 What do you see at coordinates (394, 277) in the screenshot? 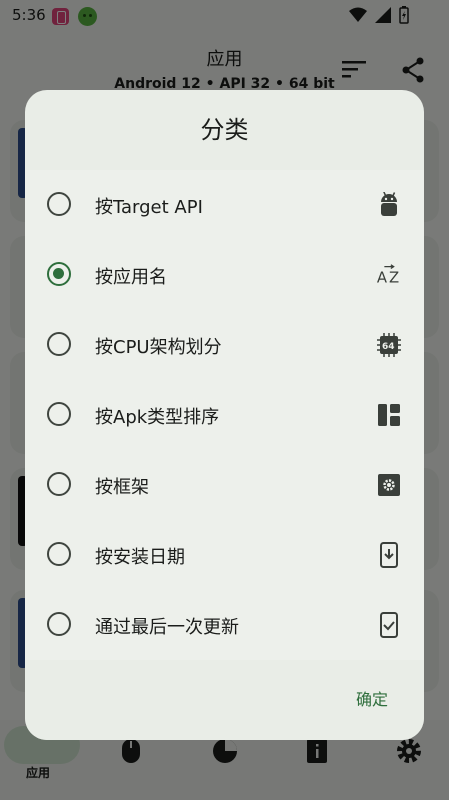
I see `svg-text: Z` at bounding box center [394, 277].